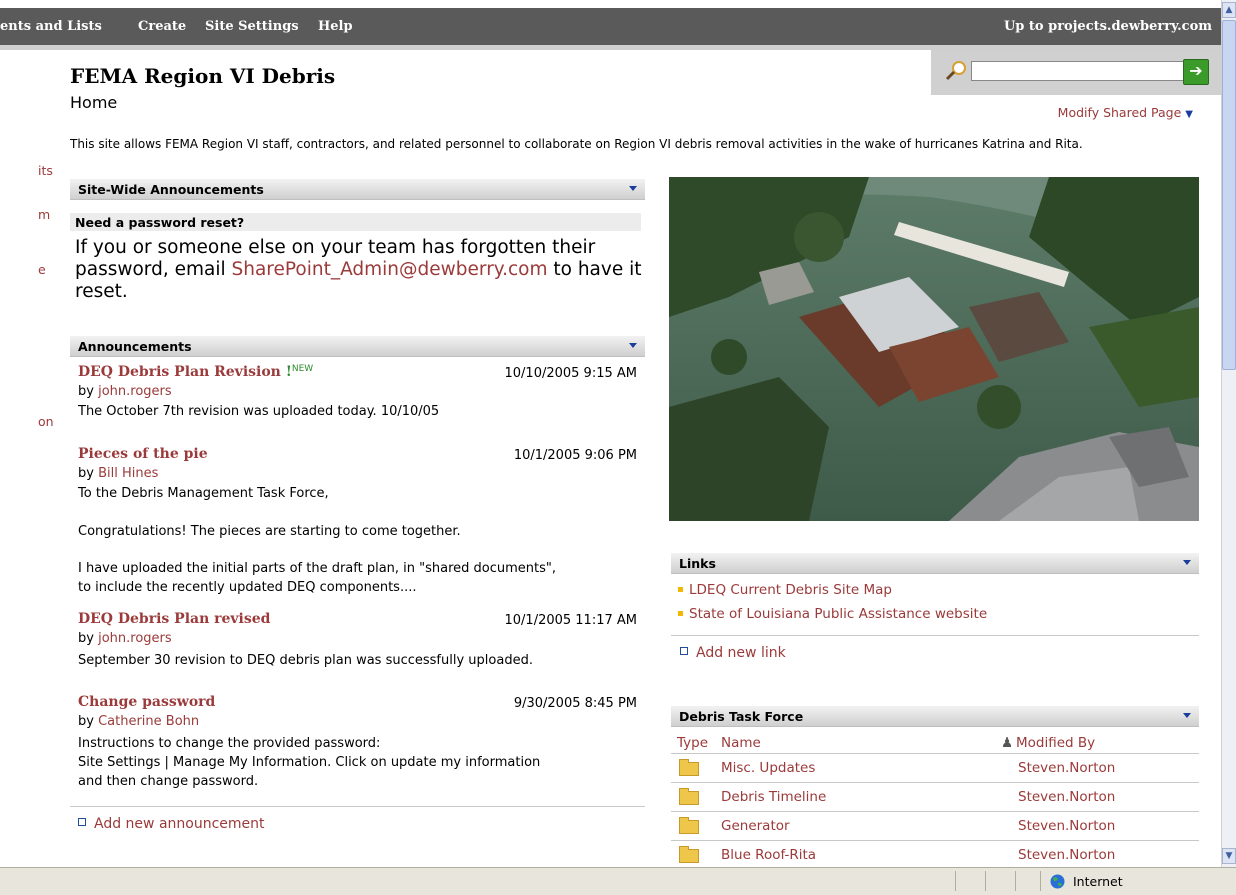 This screenshot has height=895, width=1236. What do you see at coordinates (168, 781) in the screenshot?
I see `announcement-body: and then change password.` at bounding box center [168, 781].